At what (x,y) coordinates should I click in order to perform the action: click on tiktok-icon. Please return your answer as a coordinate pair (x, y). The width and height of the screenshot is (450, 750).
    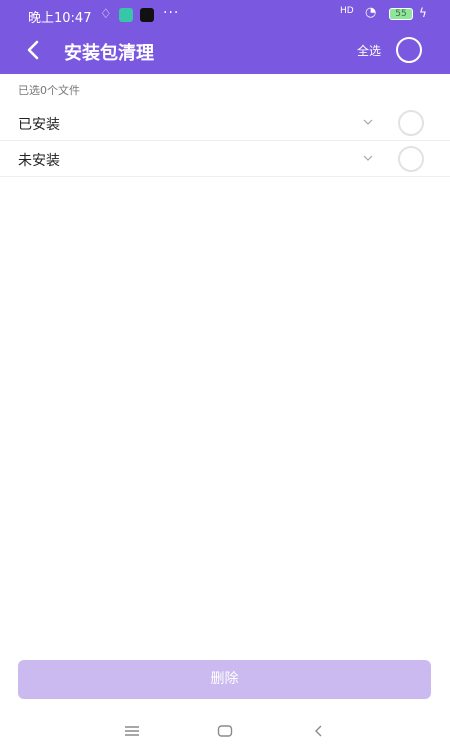
    Looking at the image, I should click on (147, 15).